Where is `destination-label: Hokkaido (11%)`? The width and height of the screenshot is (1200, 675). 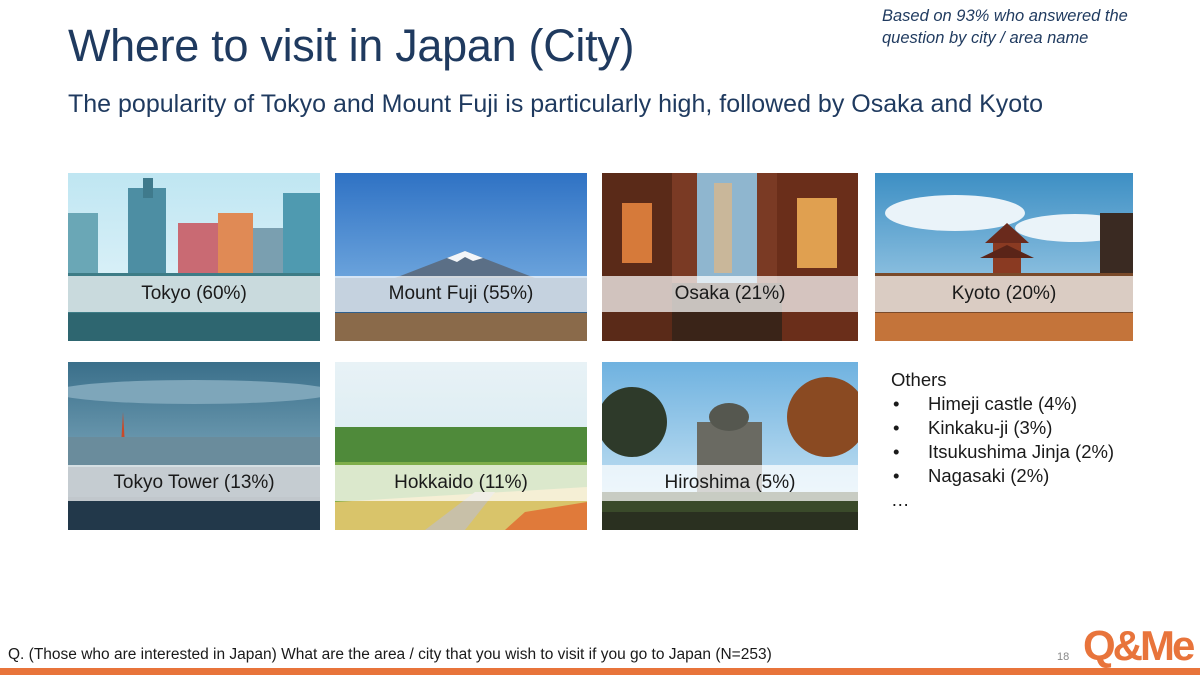 destination-label: Hokkaido (11%) is located at coordinates (461, 483).